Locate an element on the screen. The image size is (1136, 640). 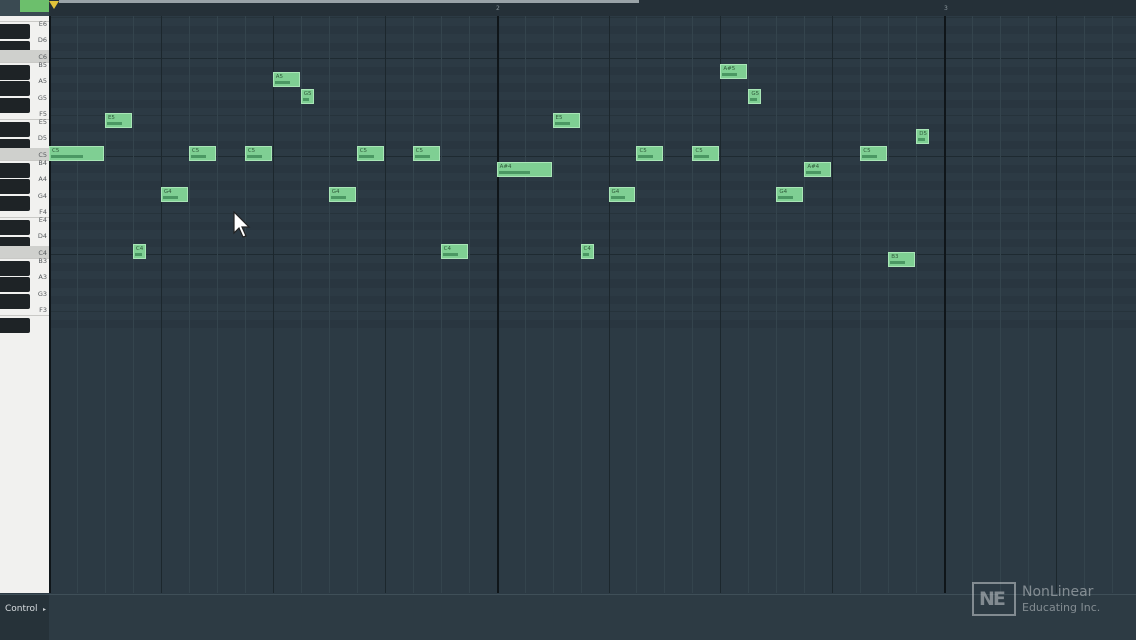
key-label: F3 is located at coordinates (43, 309).